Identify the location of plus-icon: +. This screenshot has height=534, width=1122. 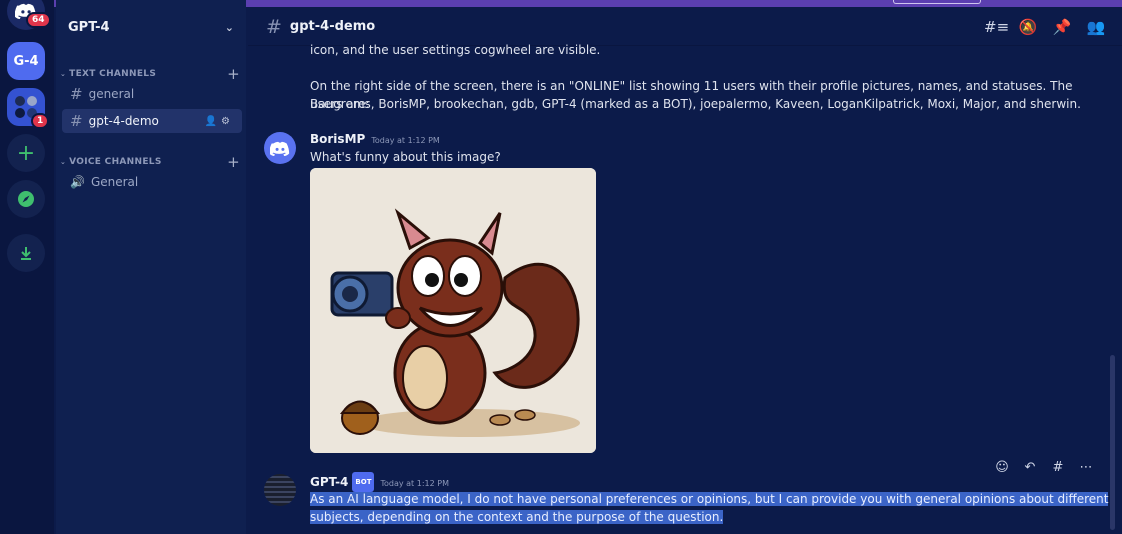
(26, 153).